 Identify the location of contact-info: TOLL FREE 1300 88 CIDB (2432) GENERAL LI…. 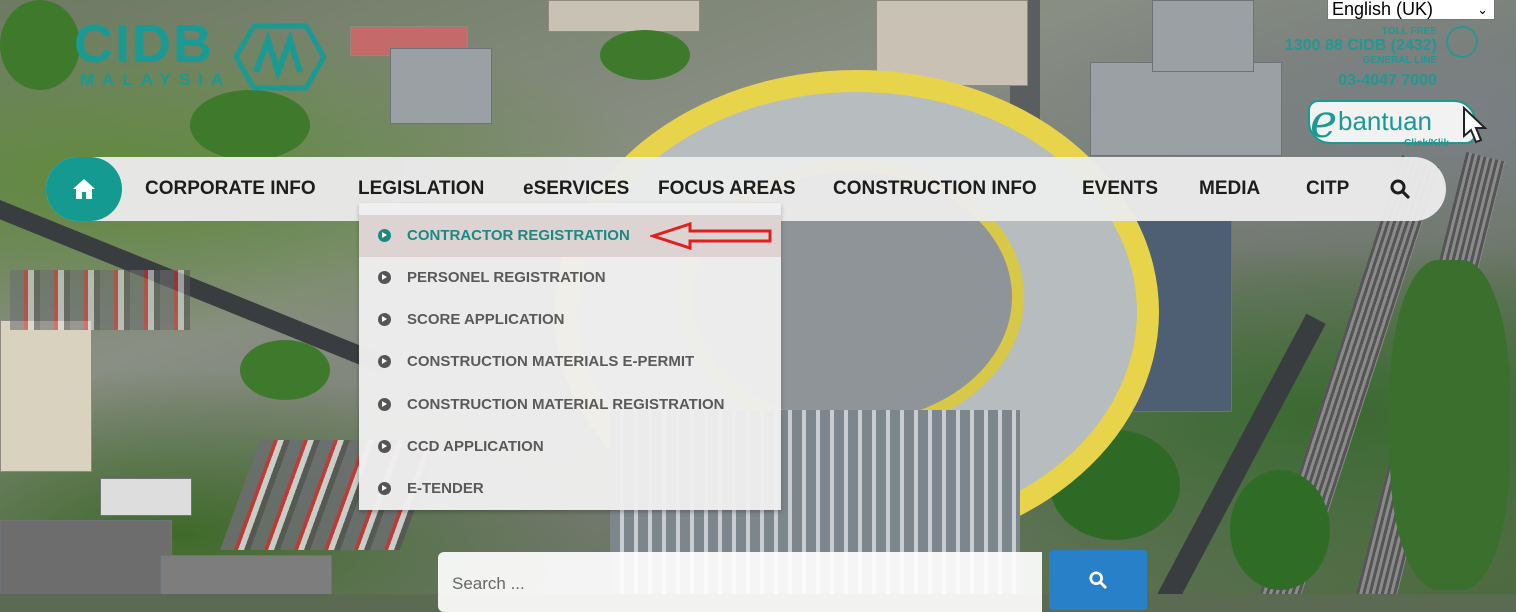
(1349, 58).